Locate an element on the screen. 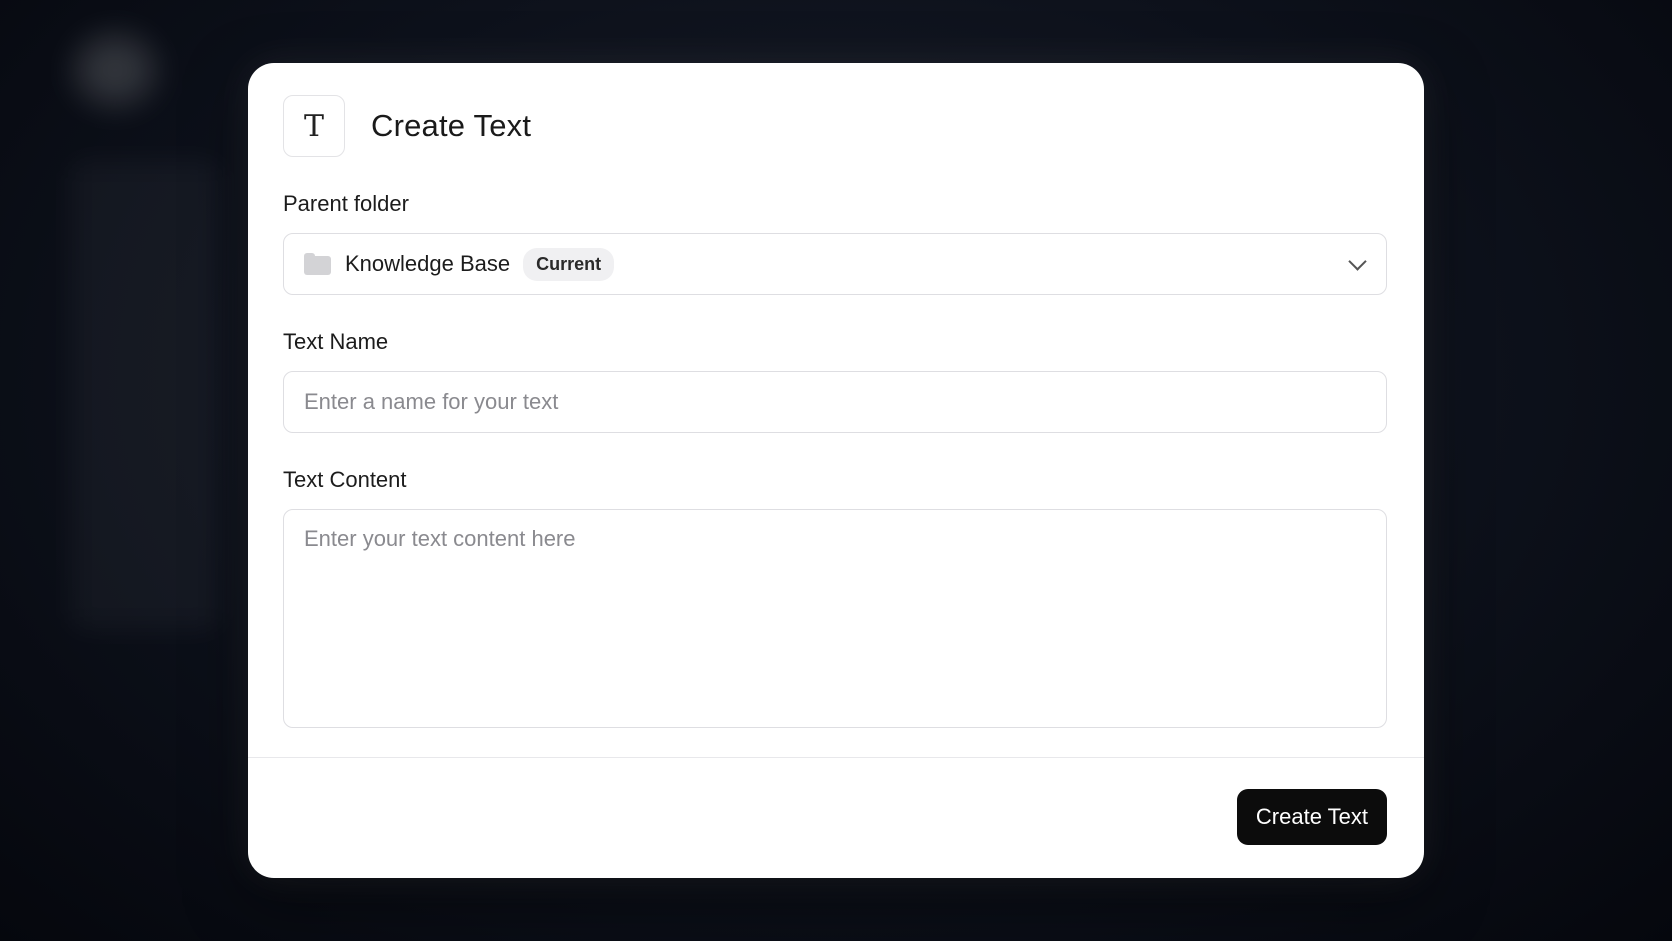 This screenshot has height=941, width=1672. text-name-label: Text Name is located at coordinates (336, 341).